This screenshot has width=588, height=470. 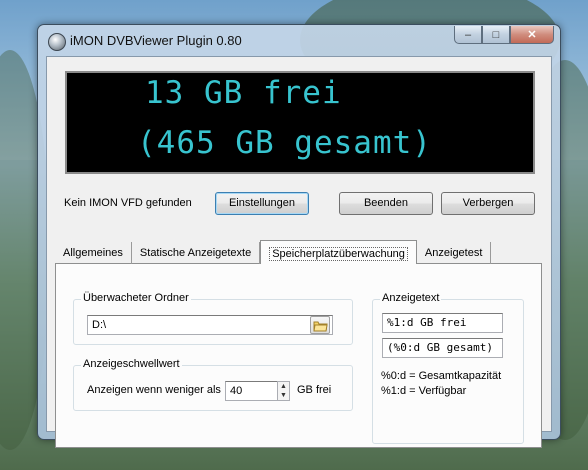 What do you see at coordinates (262, 203) in the screenshot?
I see `settings-button: Einstellungen` at bounding box center [262, 203].